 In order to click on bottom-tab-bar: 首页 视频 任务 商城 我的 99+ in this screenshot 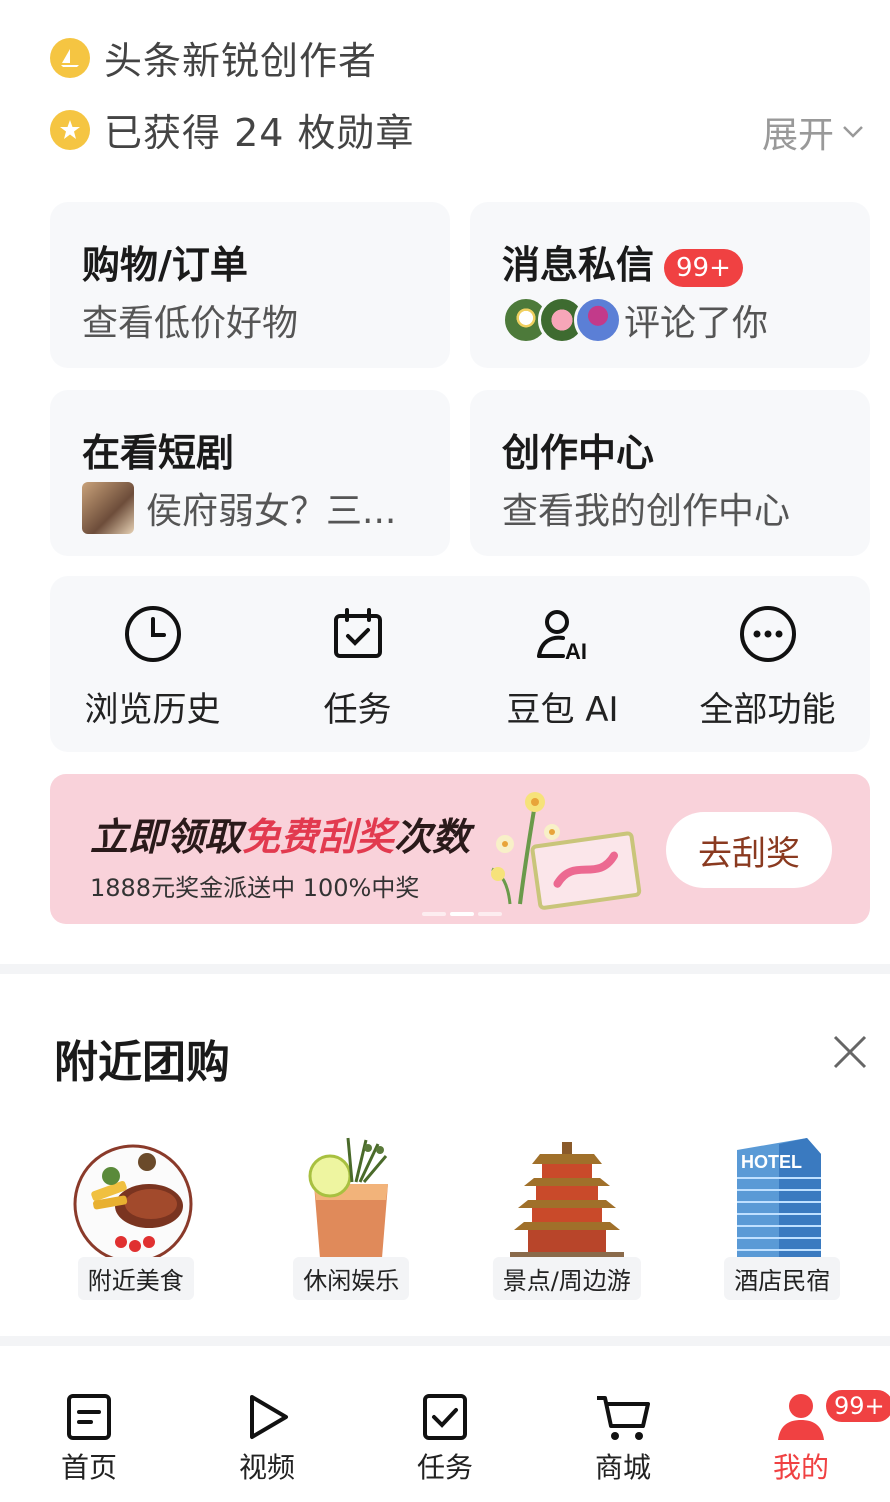, I will do `click(445, 1425)`.